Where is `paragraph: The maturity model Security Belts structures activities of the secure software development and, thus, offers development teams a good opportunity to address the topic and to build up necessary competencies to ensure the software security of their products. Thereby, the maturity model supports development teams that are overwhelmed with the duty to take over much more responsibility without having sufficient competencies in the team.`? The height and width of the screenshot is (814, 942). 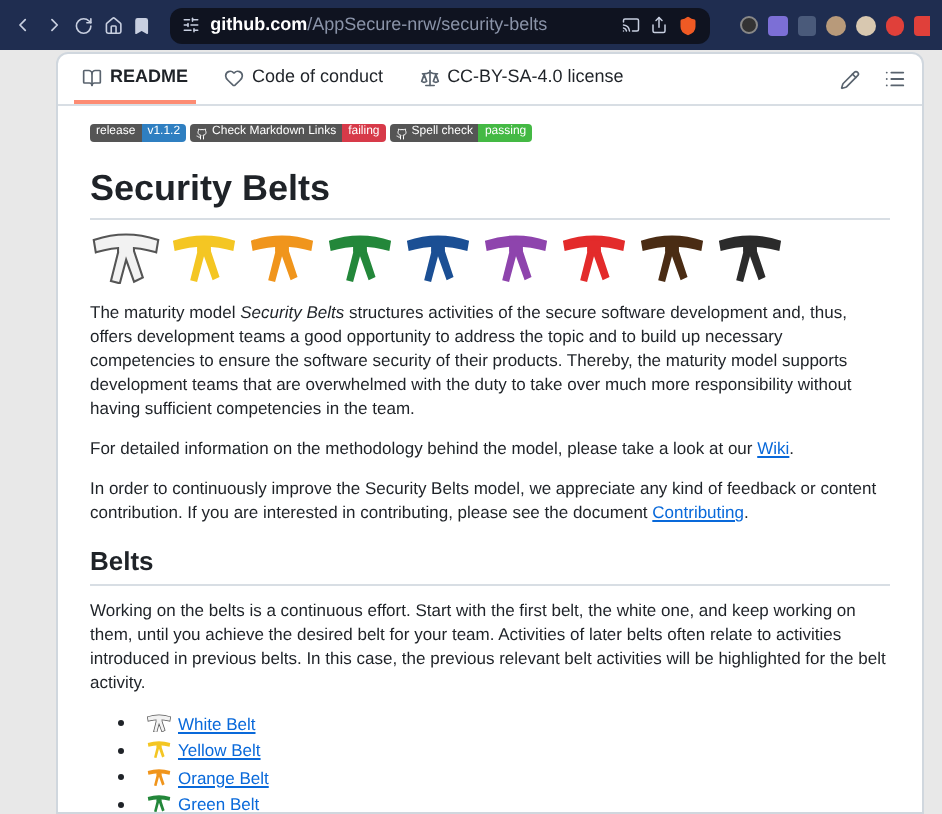 paragraph: The maturity model Security Belts structures activities of the secure software development and, thus, offers development teams a good opportunity to address the topic and to build up necessary competencies to ensure the software security of their products. Thereby, the maturity model supports development teams that are overwhelmed with the duty to take over much more responsibility without having sufficient competencies in the team. is located at coordinates (472, 359).